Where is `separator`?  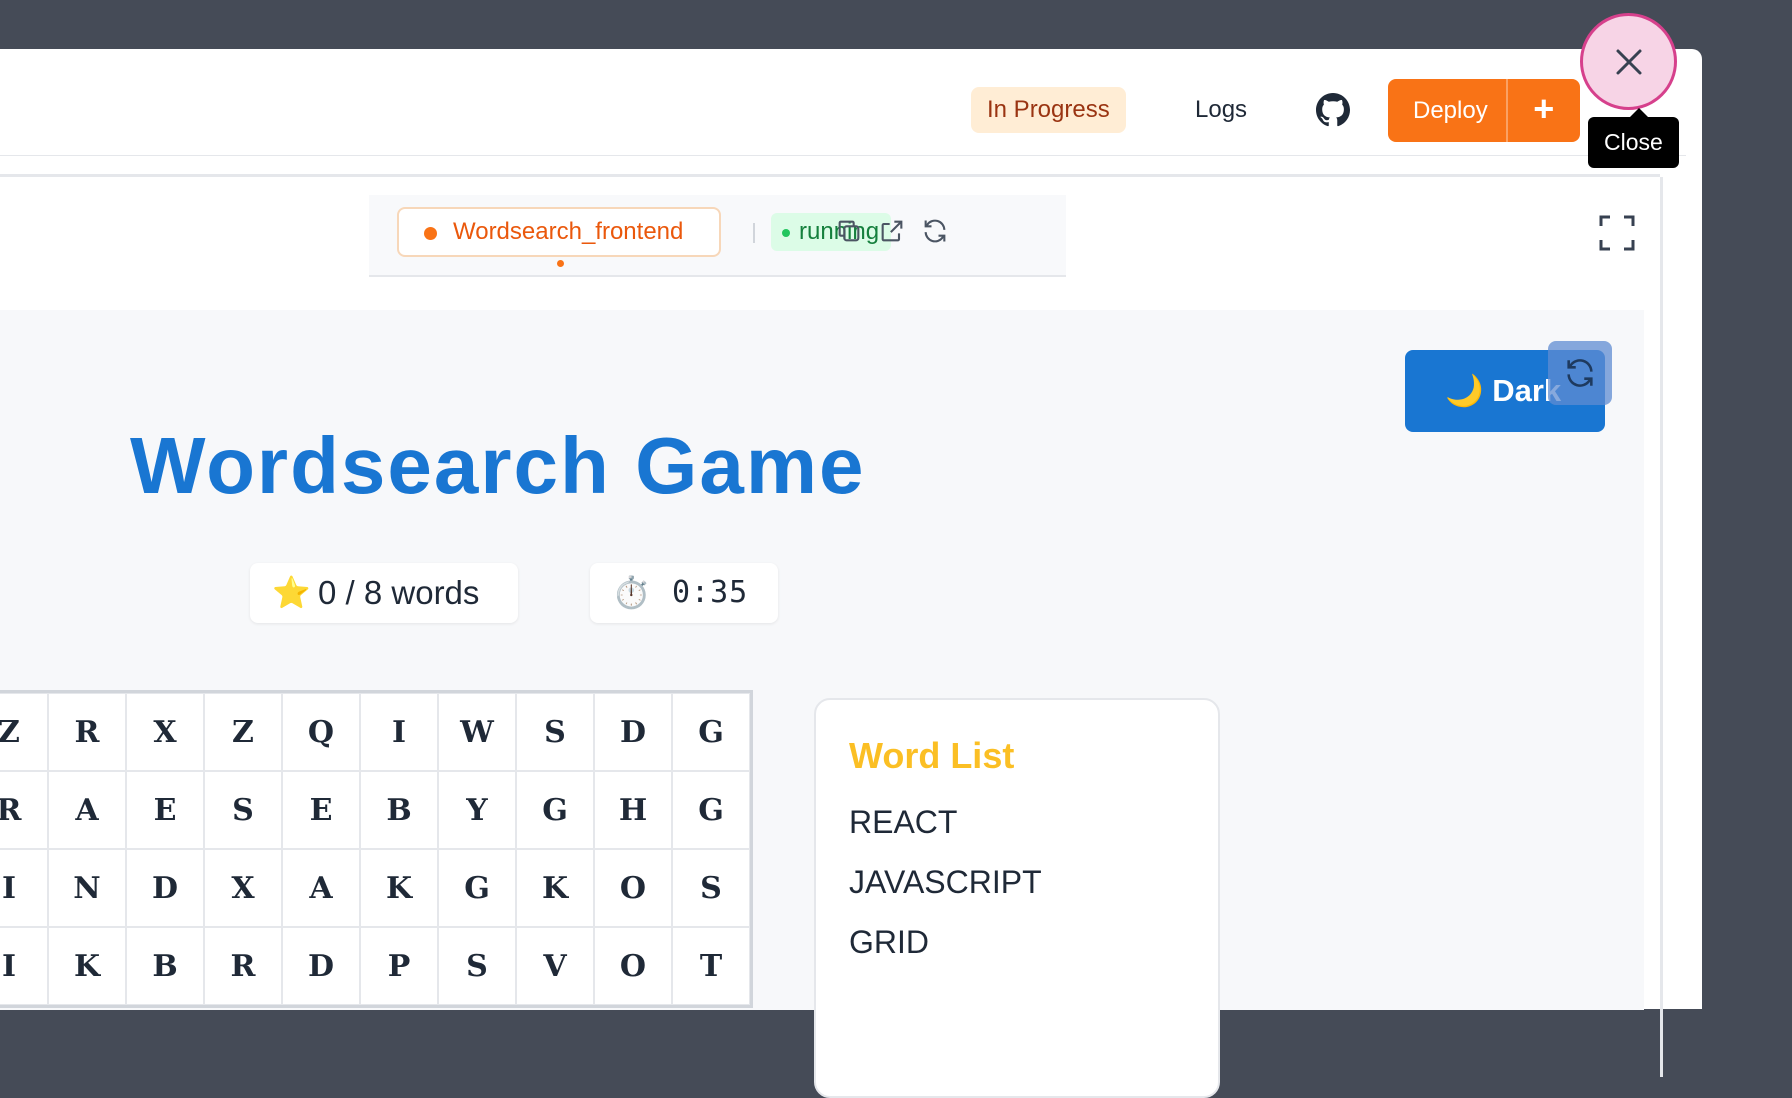
separator is located at coordinates (754, 233).